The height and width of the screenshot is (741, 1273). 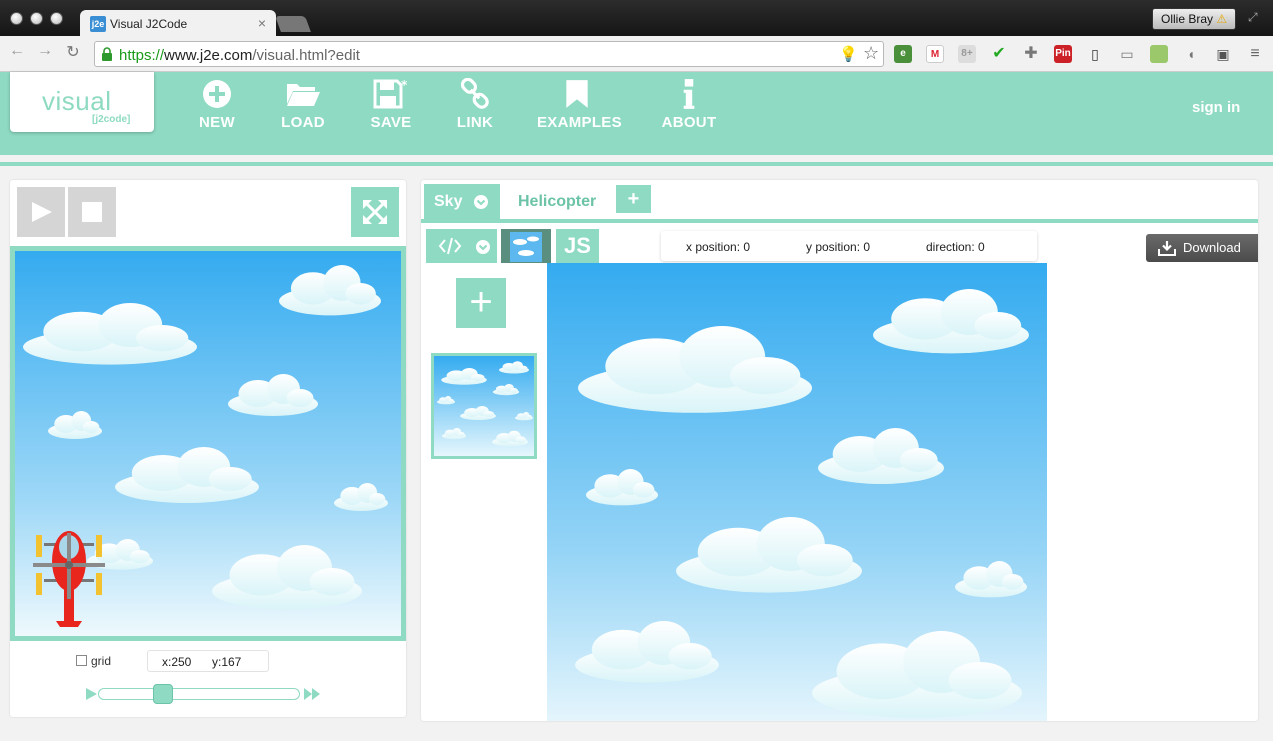 What do you see at coordinates (577, 246) in the screenshot?
I see `js-mode-tab: JS` at bounding box center [577, 246].